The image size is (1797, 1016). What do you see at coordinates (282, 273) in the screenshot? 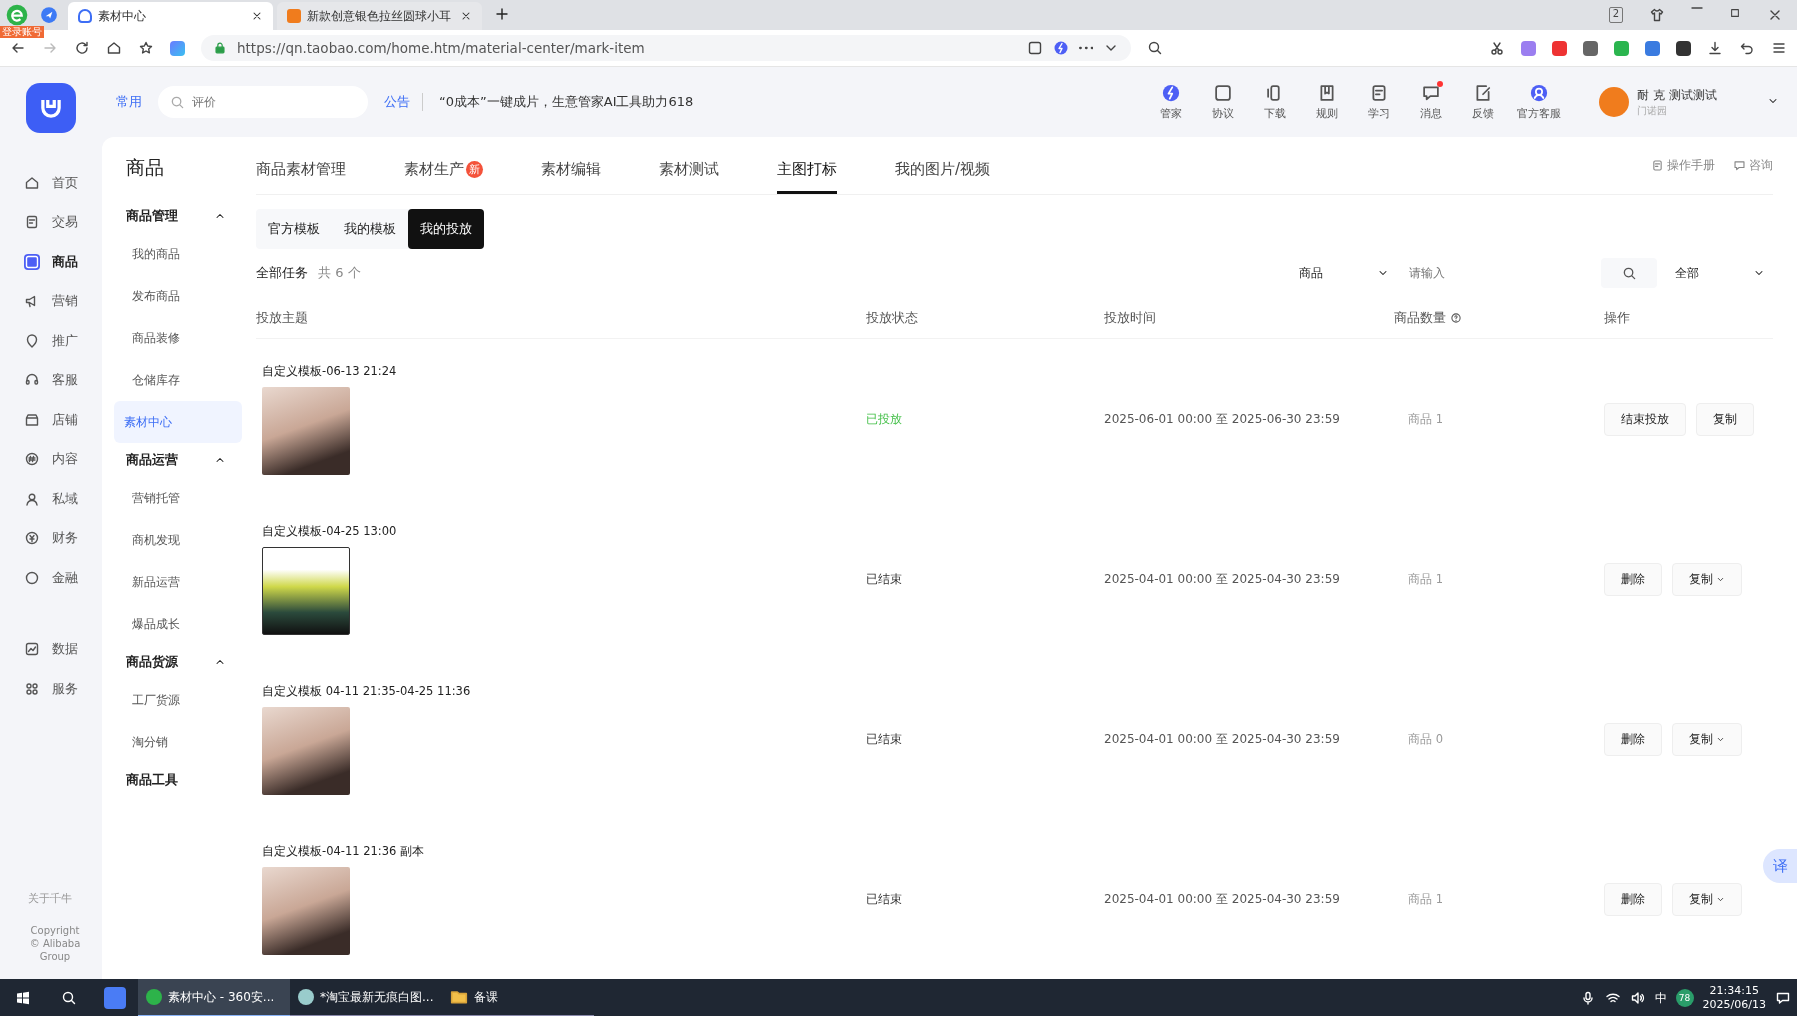
I see `summary-label: 全部任务` at bounding box center [282, 273].